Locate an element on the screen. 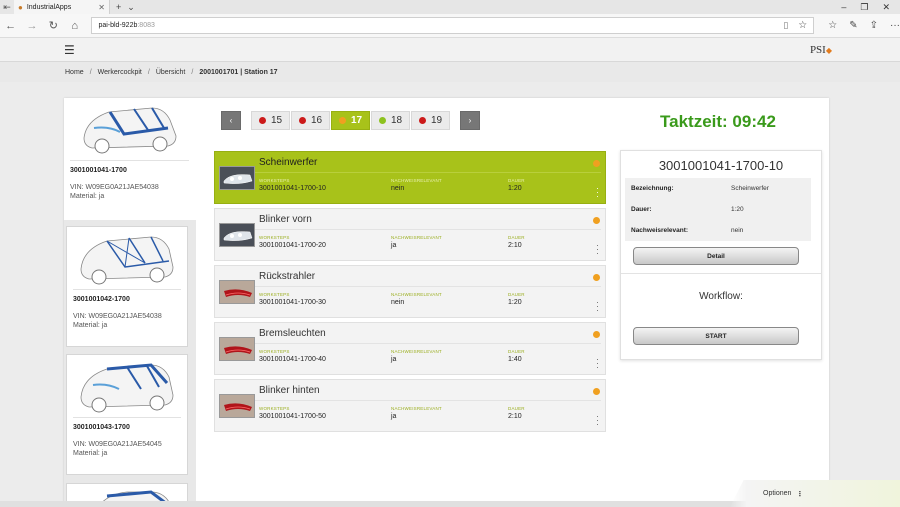 The height and width of the screenshot is (507, 900). workstep-id: 3001001041-1700-30 is located at coordinates (292, 302).